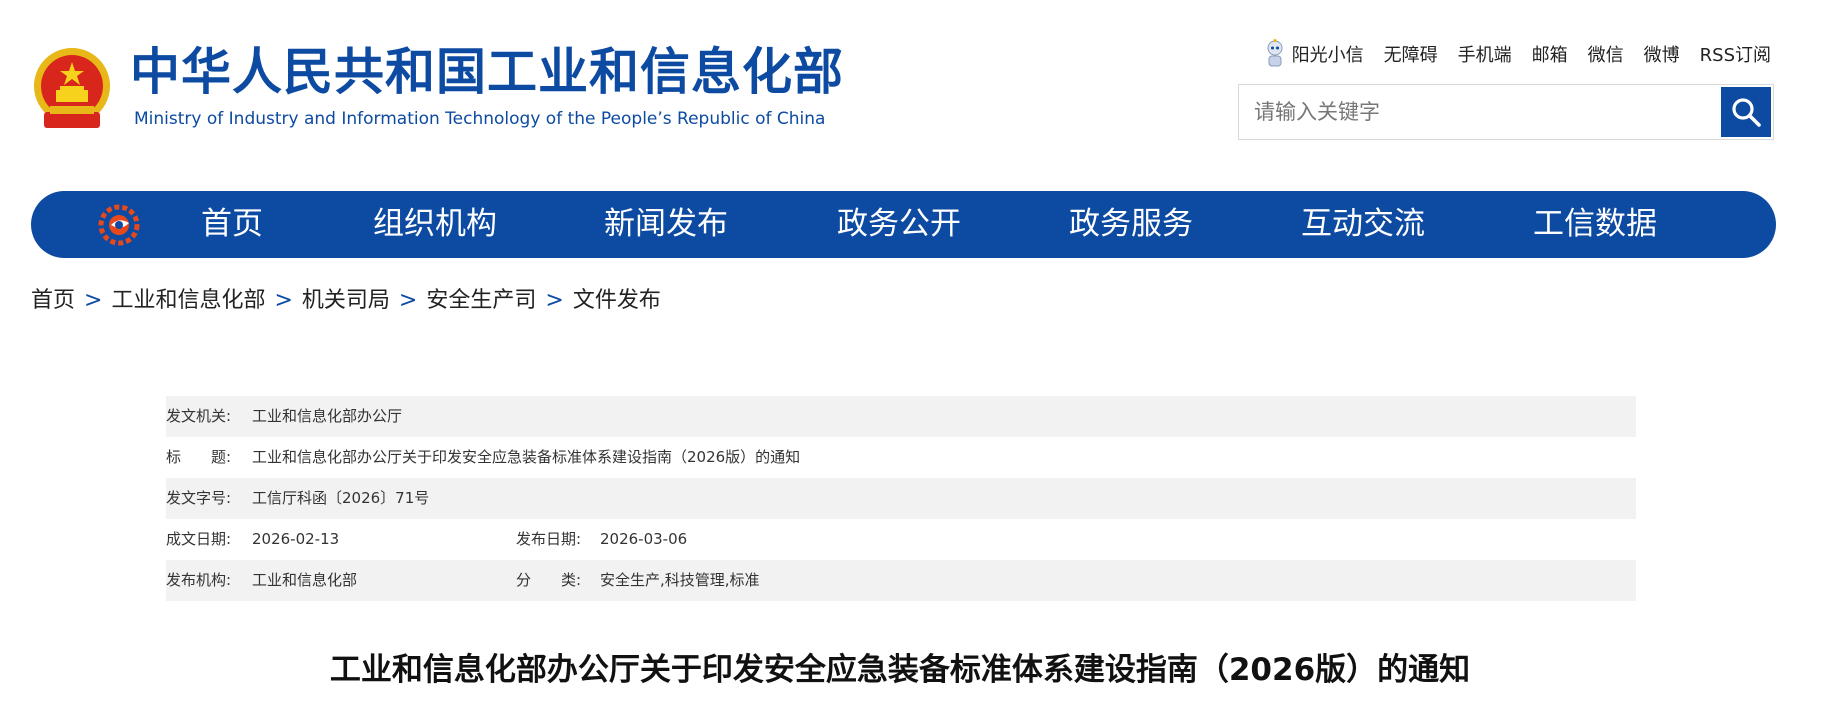 Image resolution: width=1829 pixels, height=726 pixels. What do you see at coordinates (341, 498) in the screenshot?
I see `docno-value: 工信厅科函〔2026〕71号` at bounding box center [341, 498].